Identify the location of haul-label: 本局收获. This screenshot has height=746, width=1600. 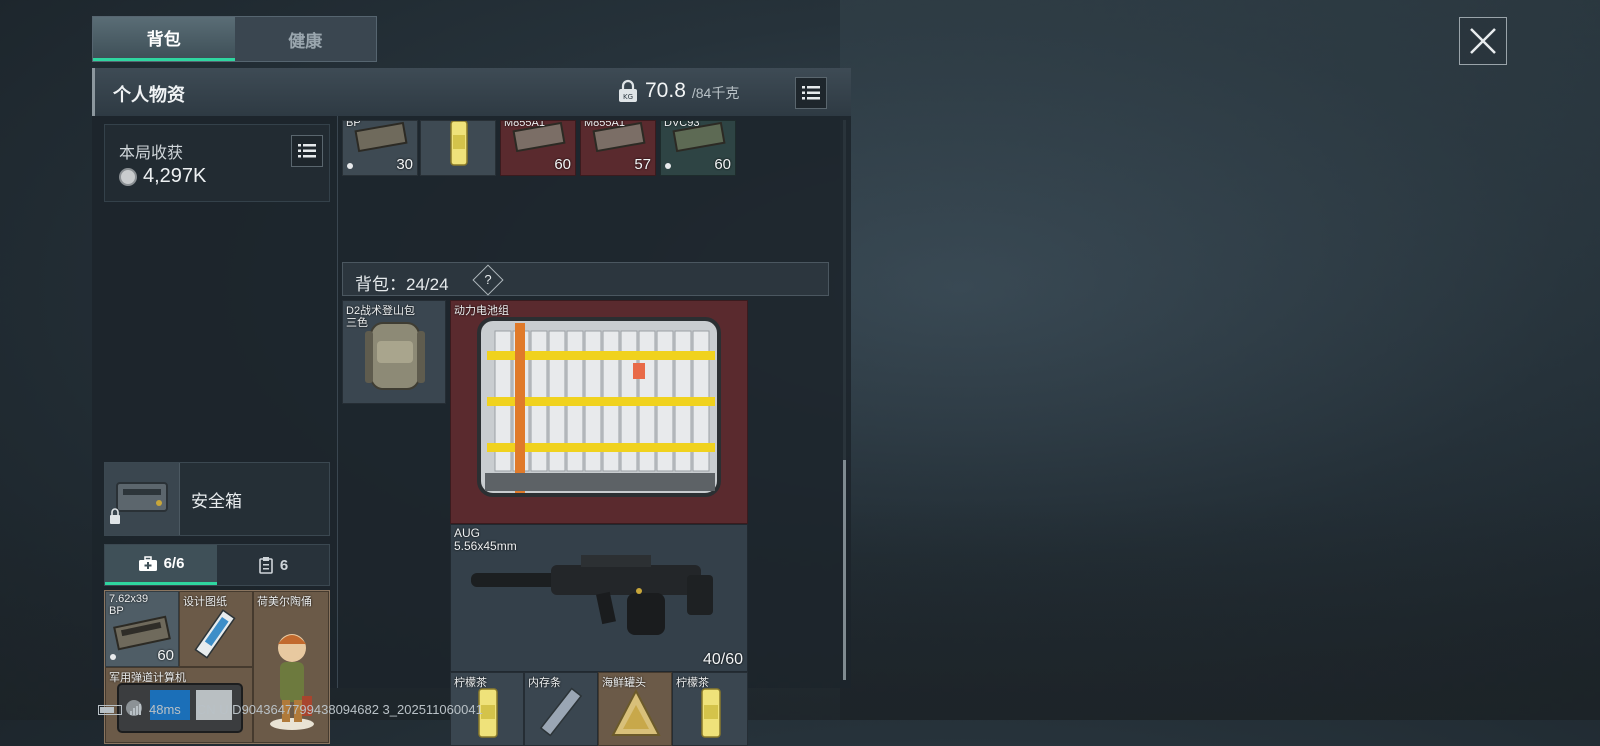
(151, 153).